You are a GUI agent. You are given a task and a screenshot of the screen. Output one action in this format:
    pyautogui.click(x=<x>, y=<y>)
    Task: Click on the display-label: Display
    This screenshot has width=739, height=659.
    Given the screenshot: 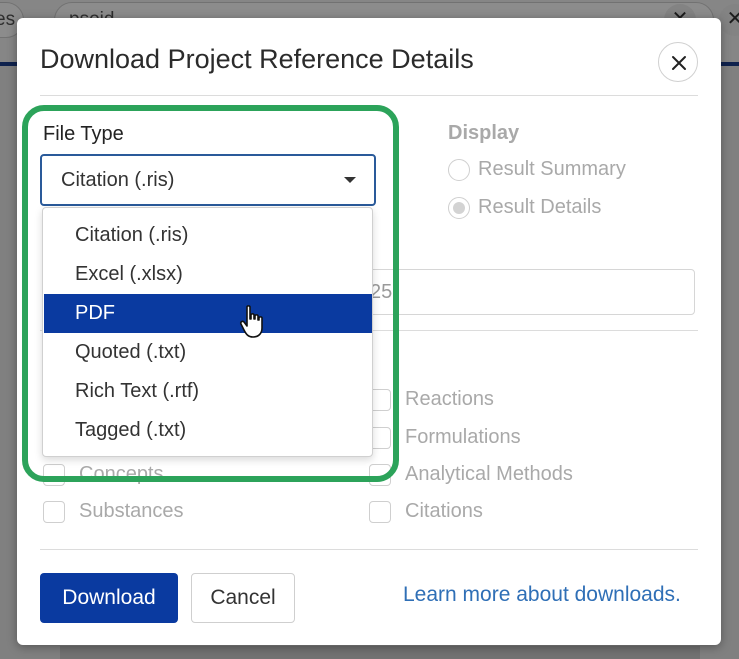 What is the action you would take?
    pyautogui.click(x=484, y=133)
    